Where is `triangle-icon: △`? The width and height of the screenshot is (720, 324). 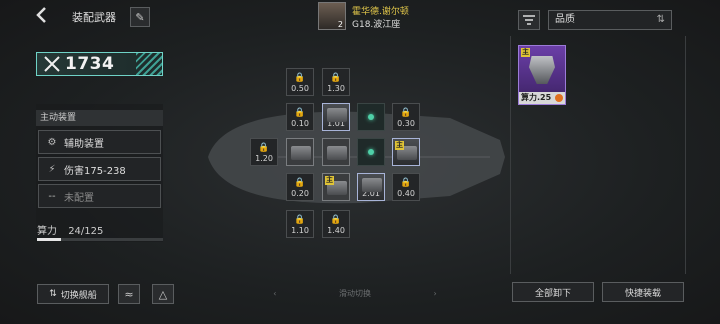
triangle-icon: △ is located at coordinates (163, 294).